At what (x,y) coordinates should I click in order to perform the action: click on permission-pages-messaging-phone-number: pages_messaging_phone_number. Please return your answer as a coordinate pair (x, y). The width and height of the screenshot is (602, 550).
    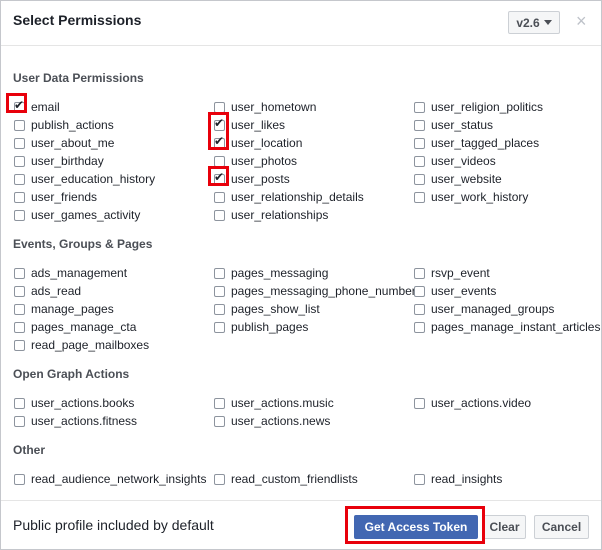
    Looking at the image, I should click on (315, 291).